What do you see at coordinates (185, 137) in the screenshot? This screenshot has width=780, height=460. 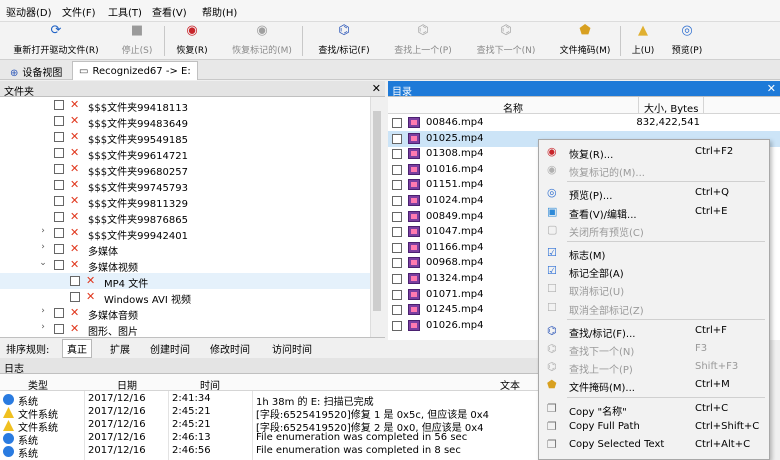 I see `tree-item: ✕ $$$文件夹99549185` at bounding box center [185, 137].